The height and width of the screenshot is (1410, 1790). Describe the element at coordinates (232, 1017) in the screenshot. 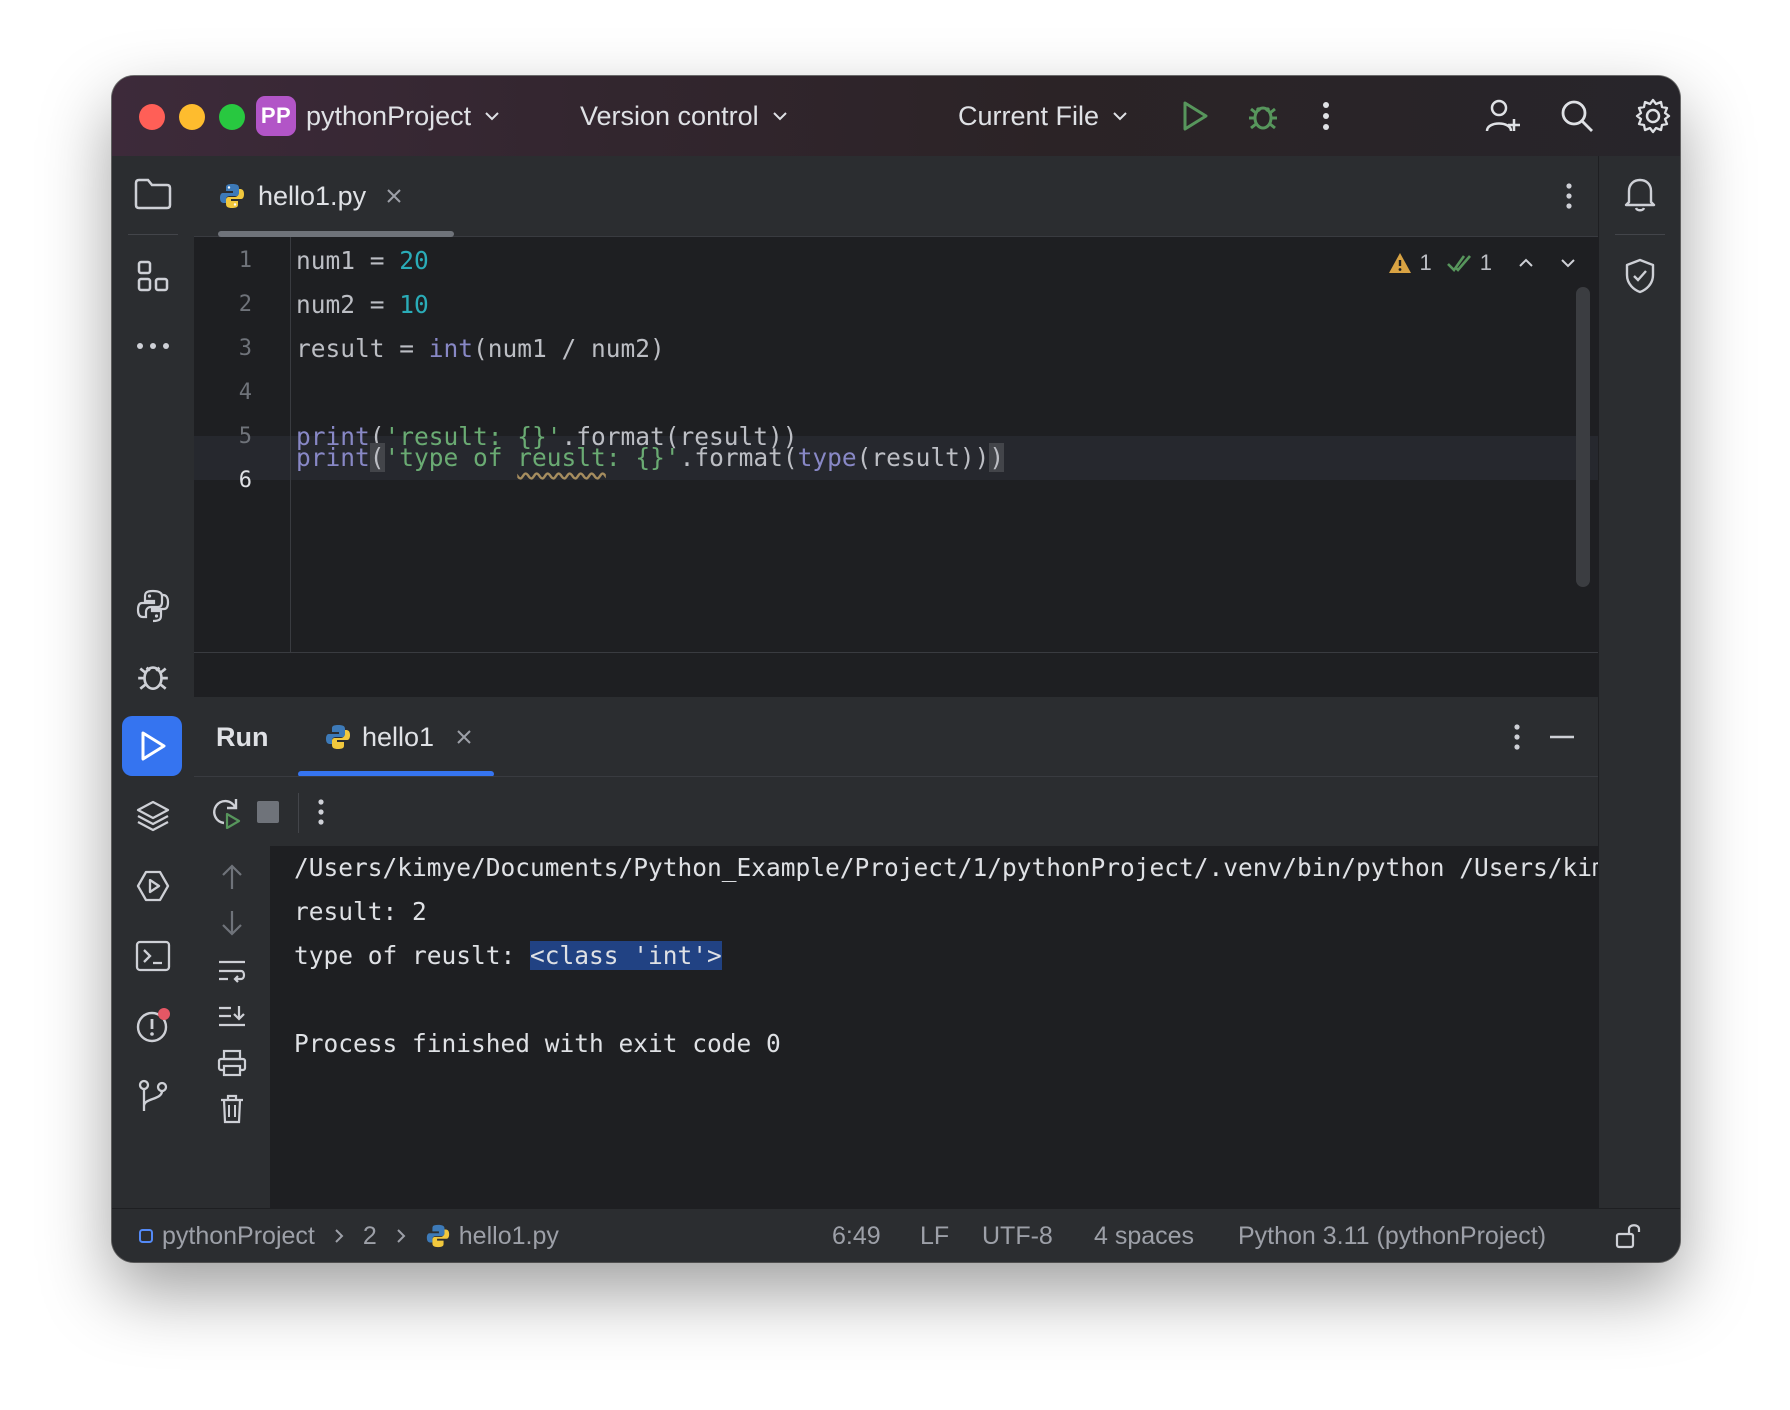

I see `scroll-to-end-button` at that location.